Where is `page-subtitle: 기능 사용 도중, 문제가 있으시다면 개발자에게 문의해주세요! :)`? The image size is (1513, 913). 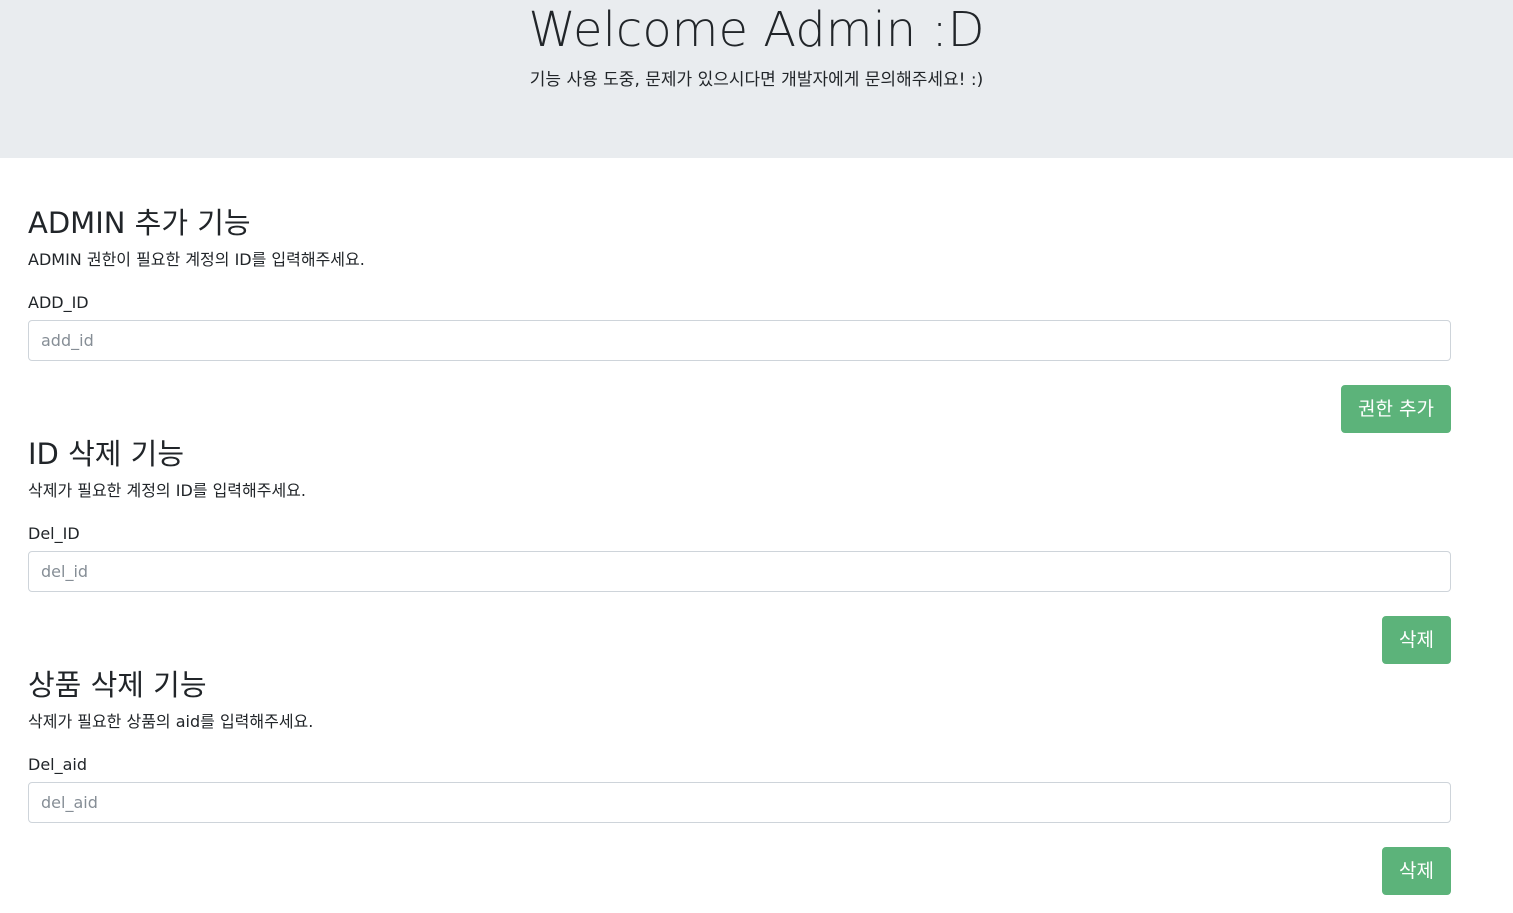
page-subtitle: 기능 사용 도중, 문제가 있으시다면 개발자에게 문의해주세요! :) is located at coordinates (756, 80).